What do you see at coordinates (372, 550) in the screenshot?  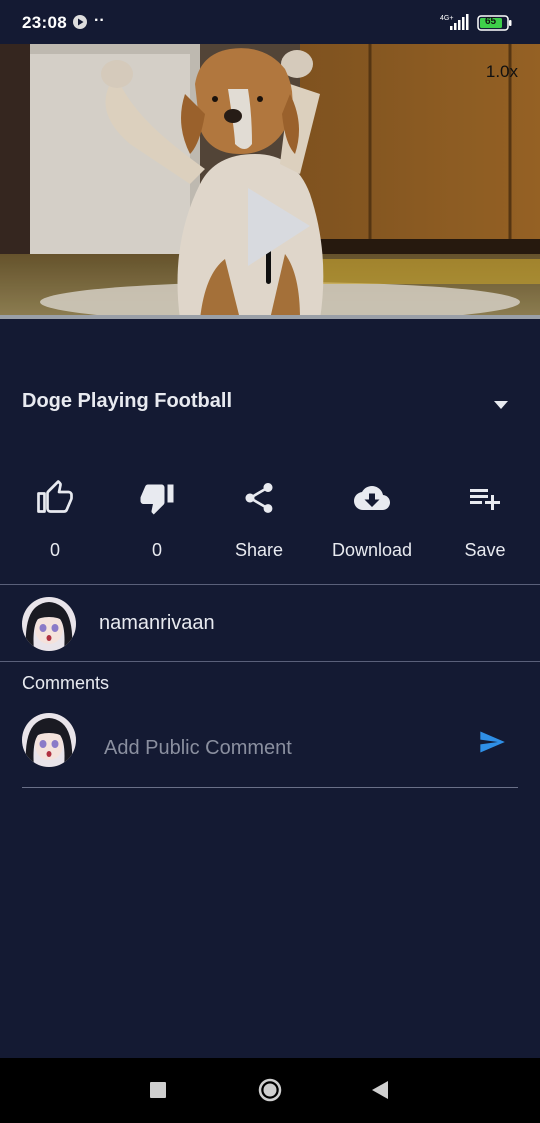 I see `download-label: Download` at bounding box center [372, 550].